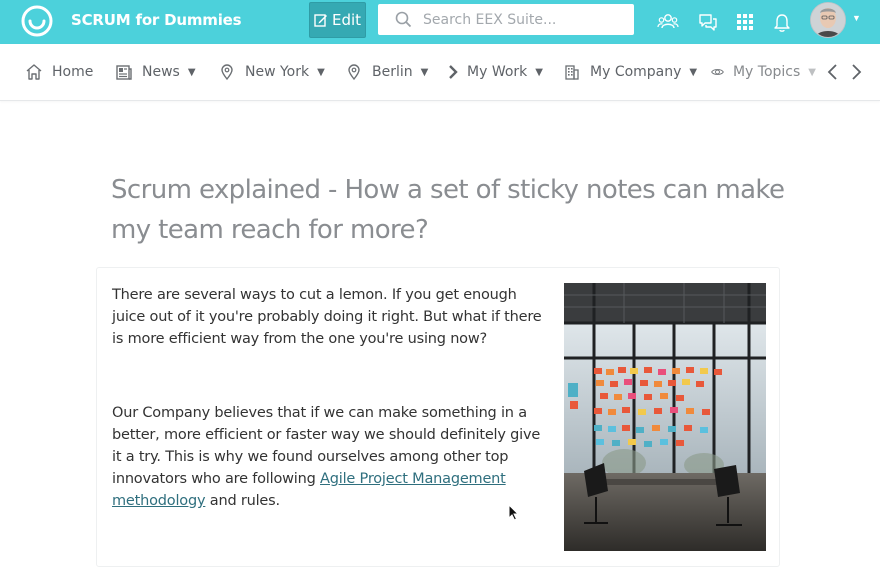 The width and height of the screenshot is (880, 567). What do you see at coordinates (636, 72) in the screenshot?
I see `nav-label: My Company` at bounding box center [636, 72].